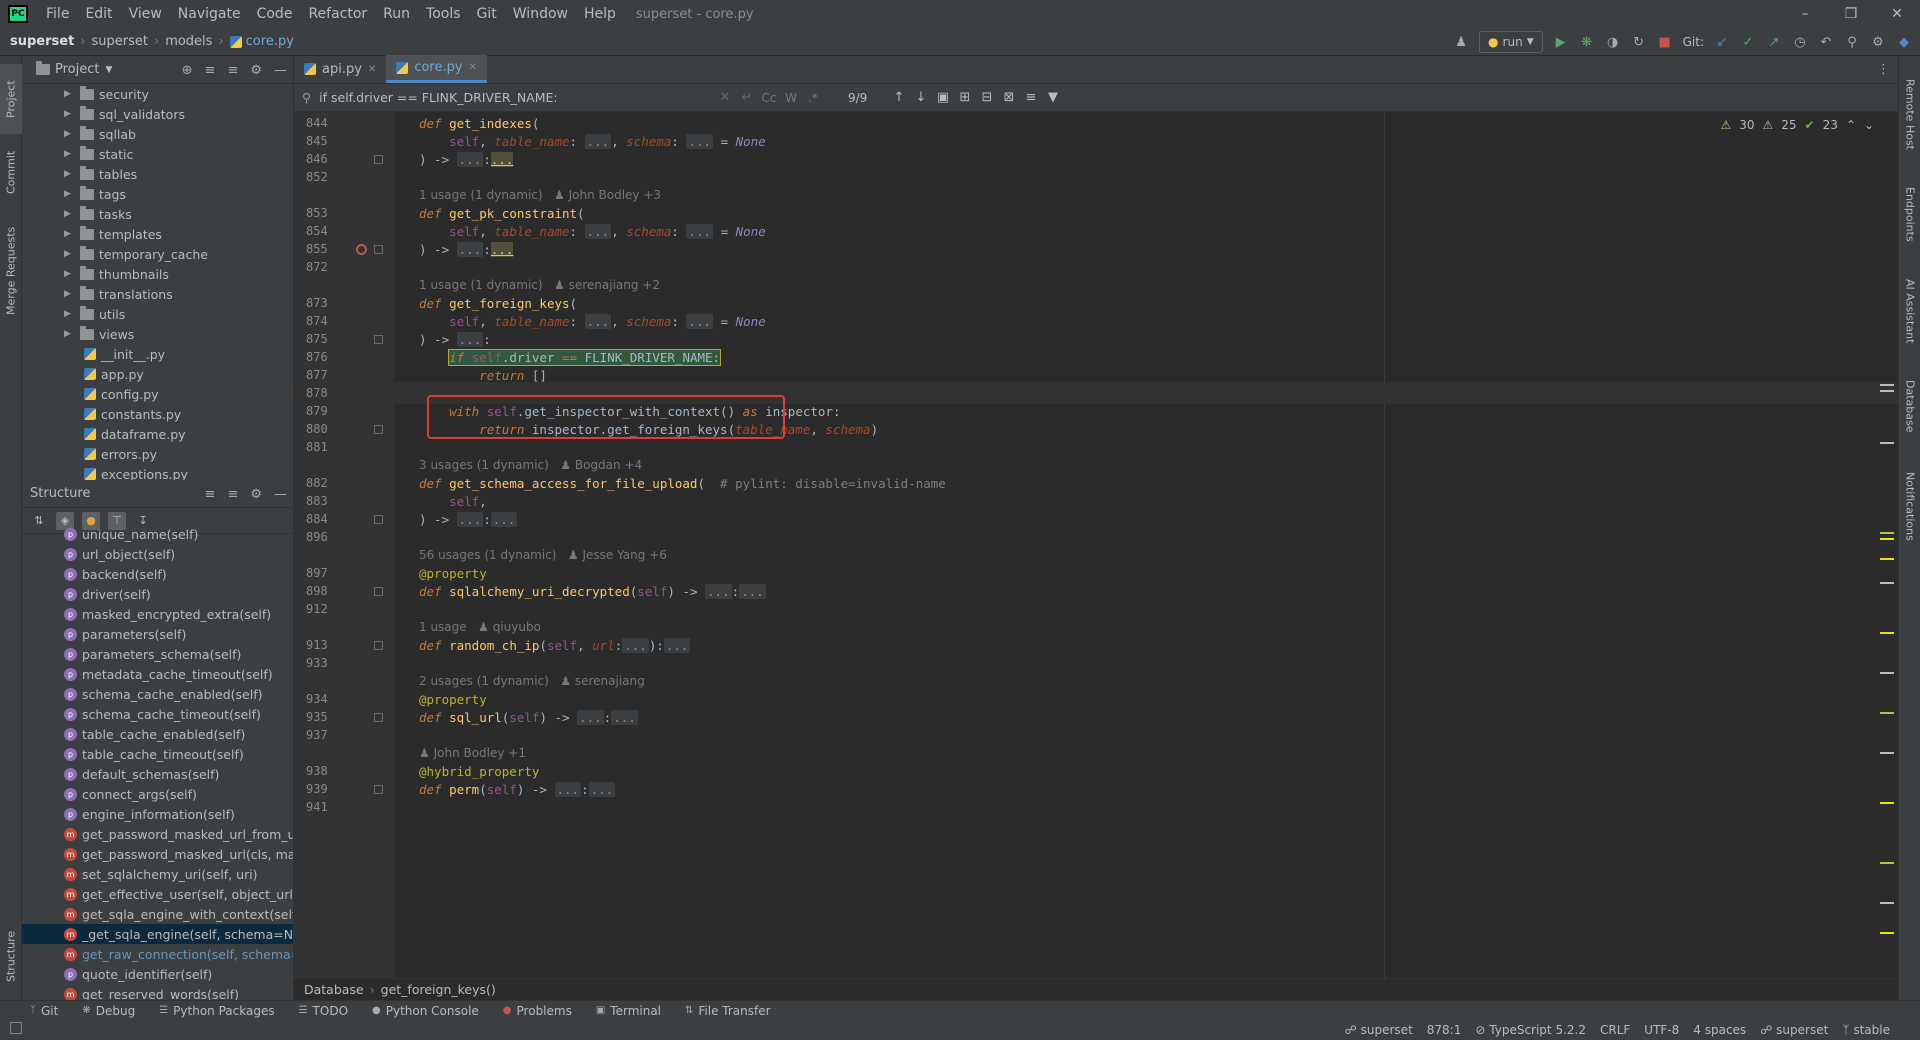 The height and width of the screenshot is (1040, 1920). I want to click on menu-edit: Edit, so click(98, 14).